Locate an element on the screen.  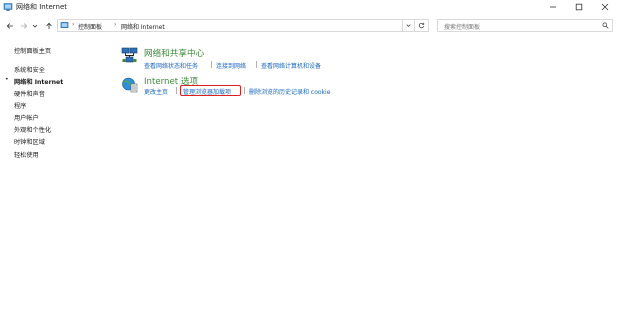
sidebar-item-hardware-sound: 硬件和声音 is located at coordinates (29, 93).